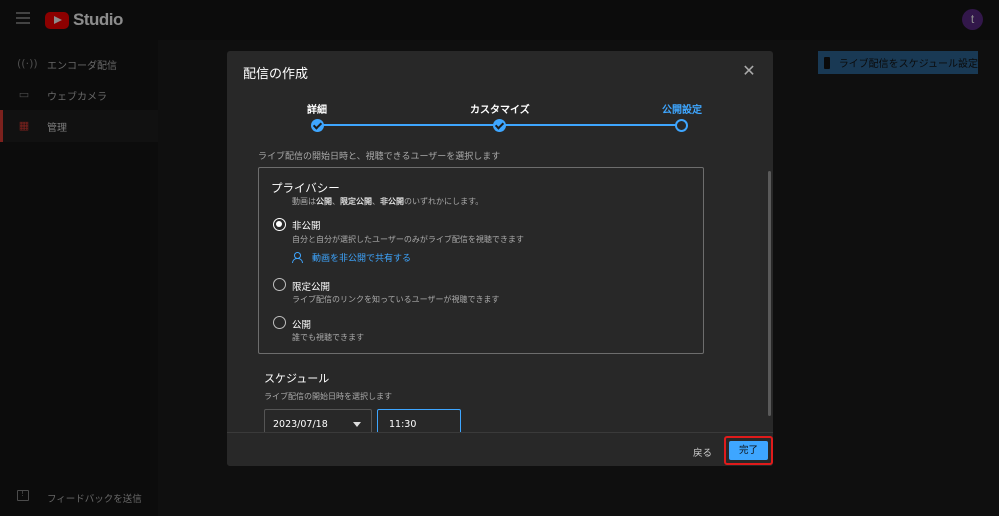 The height and width of the screenshot is (516, 999). What do you see at coordinates (279, 284) in the screenshot?
I see `radio-unlisted` at bounding box center [279, 284].